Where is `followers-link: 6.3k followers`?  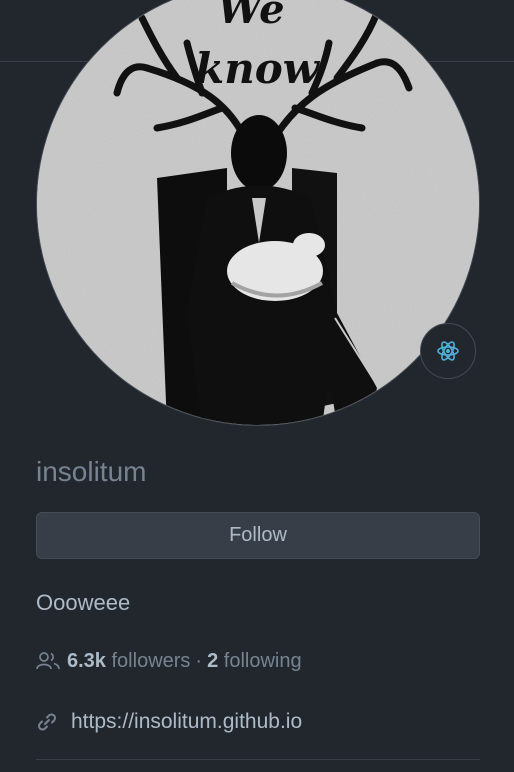
followers-link: 6.3k followers is located at coordinates (128, 661).